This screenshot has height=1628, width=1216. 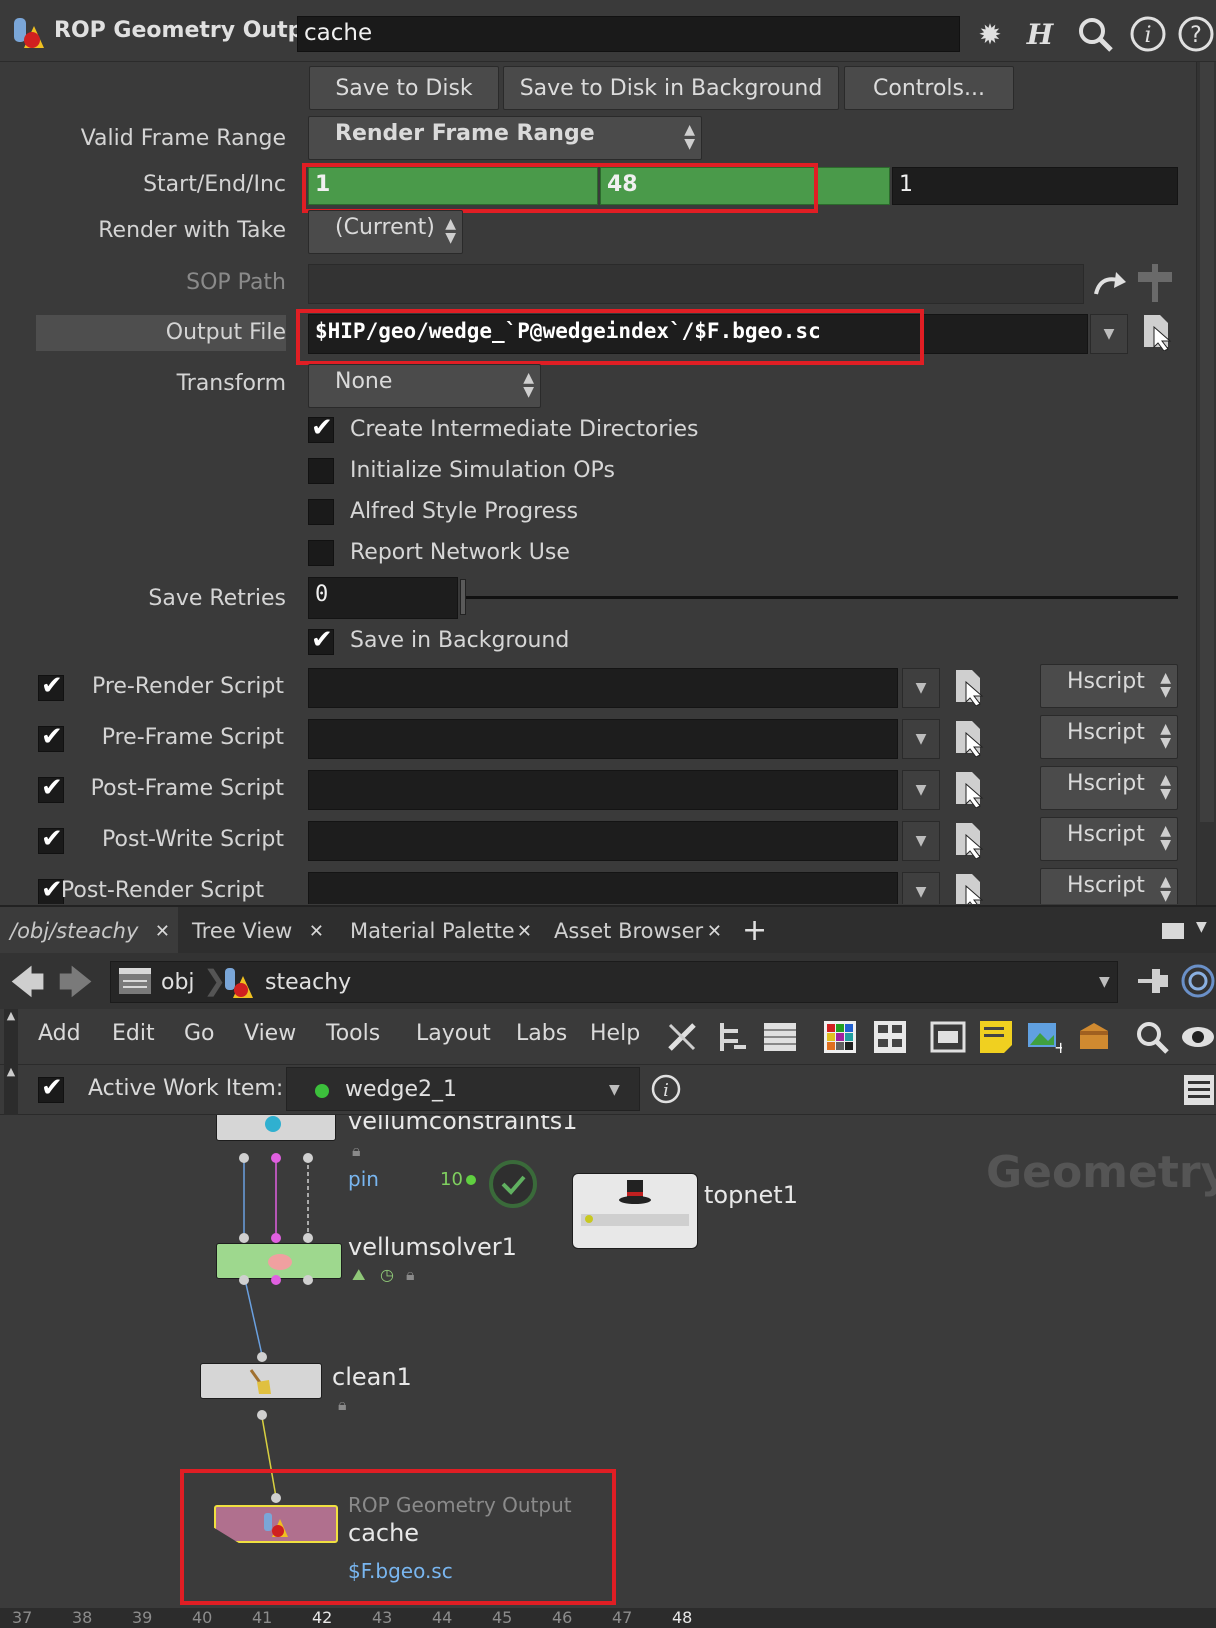 I want to click on menu-edit: Edit, so click(x=133, y=1033).